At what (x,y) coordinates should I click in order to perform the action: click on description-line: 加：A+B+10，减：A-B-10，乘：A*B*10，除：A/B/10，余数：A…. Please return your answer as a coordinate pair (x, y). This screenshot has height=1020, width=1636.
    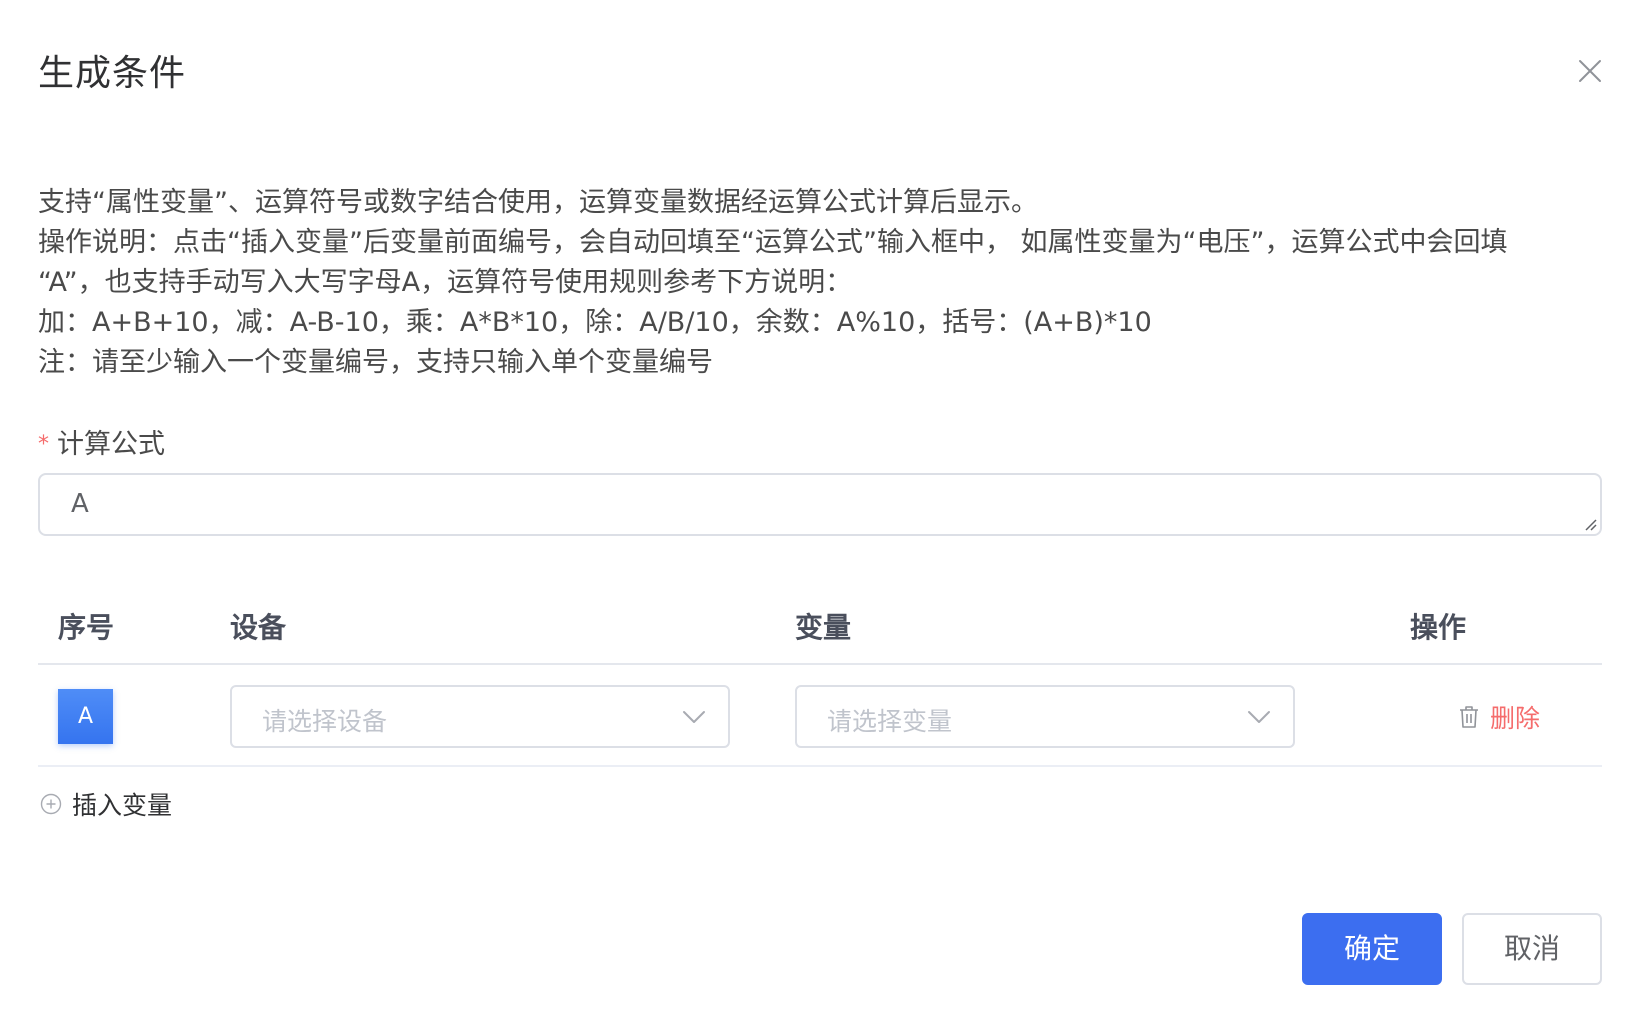
    Looking at the image, I should click on (595, 322).